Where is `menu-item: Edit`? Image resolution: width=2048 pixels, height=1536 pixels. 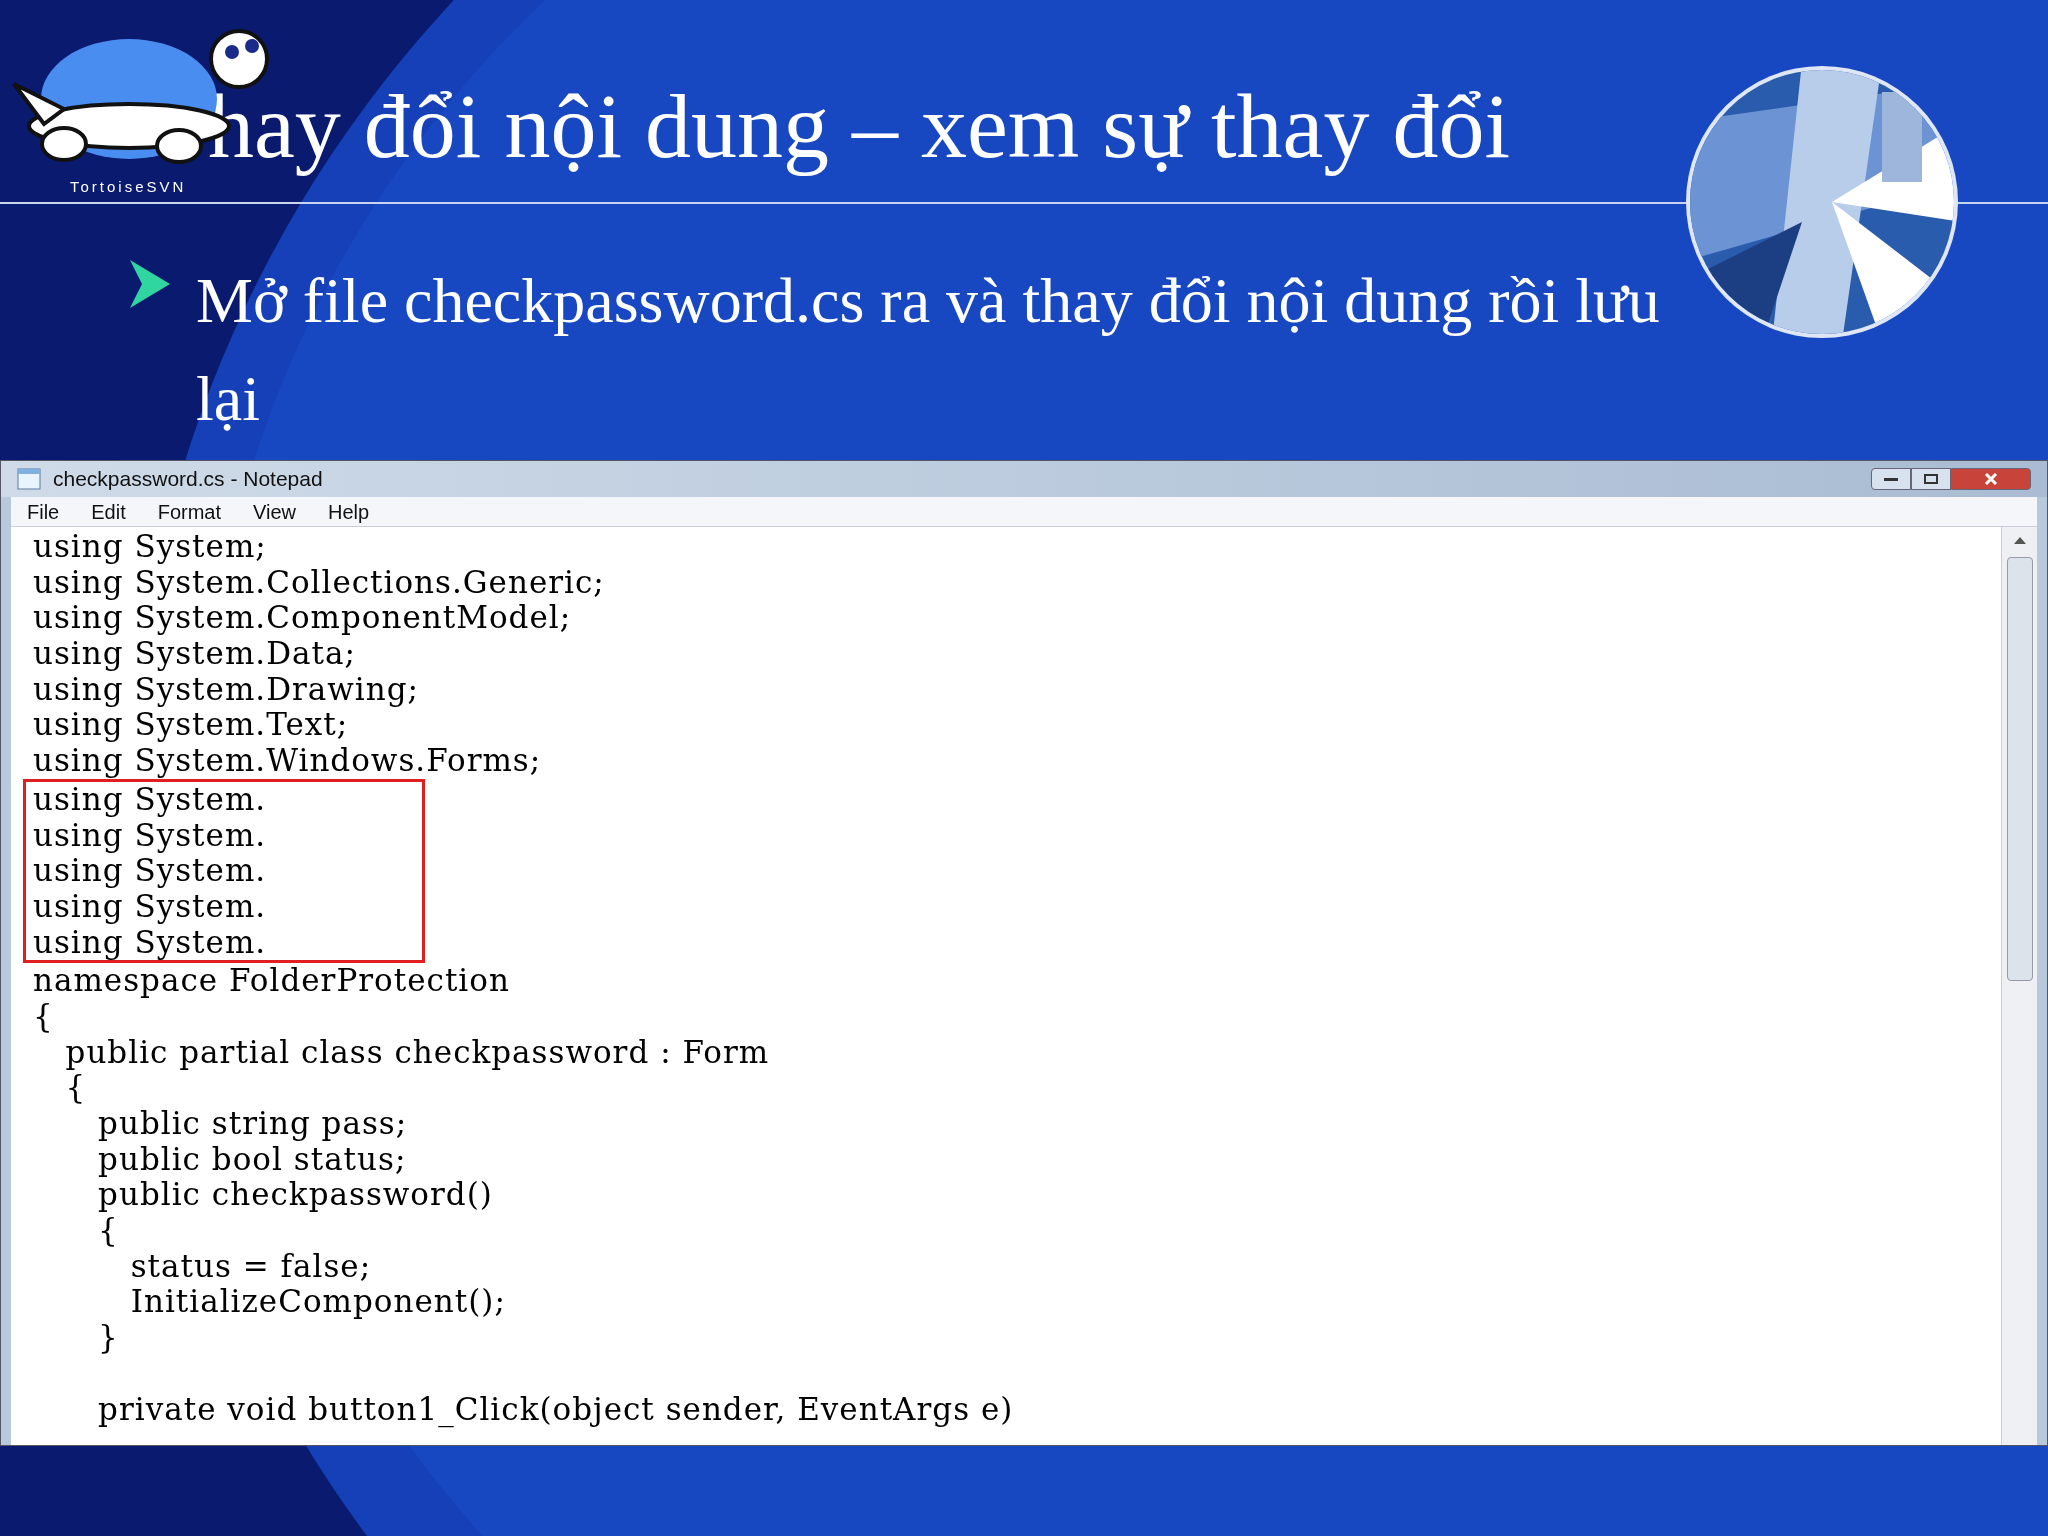 menu-item: Edit is located at coordinates (108, 511).